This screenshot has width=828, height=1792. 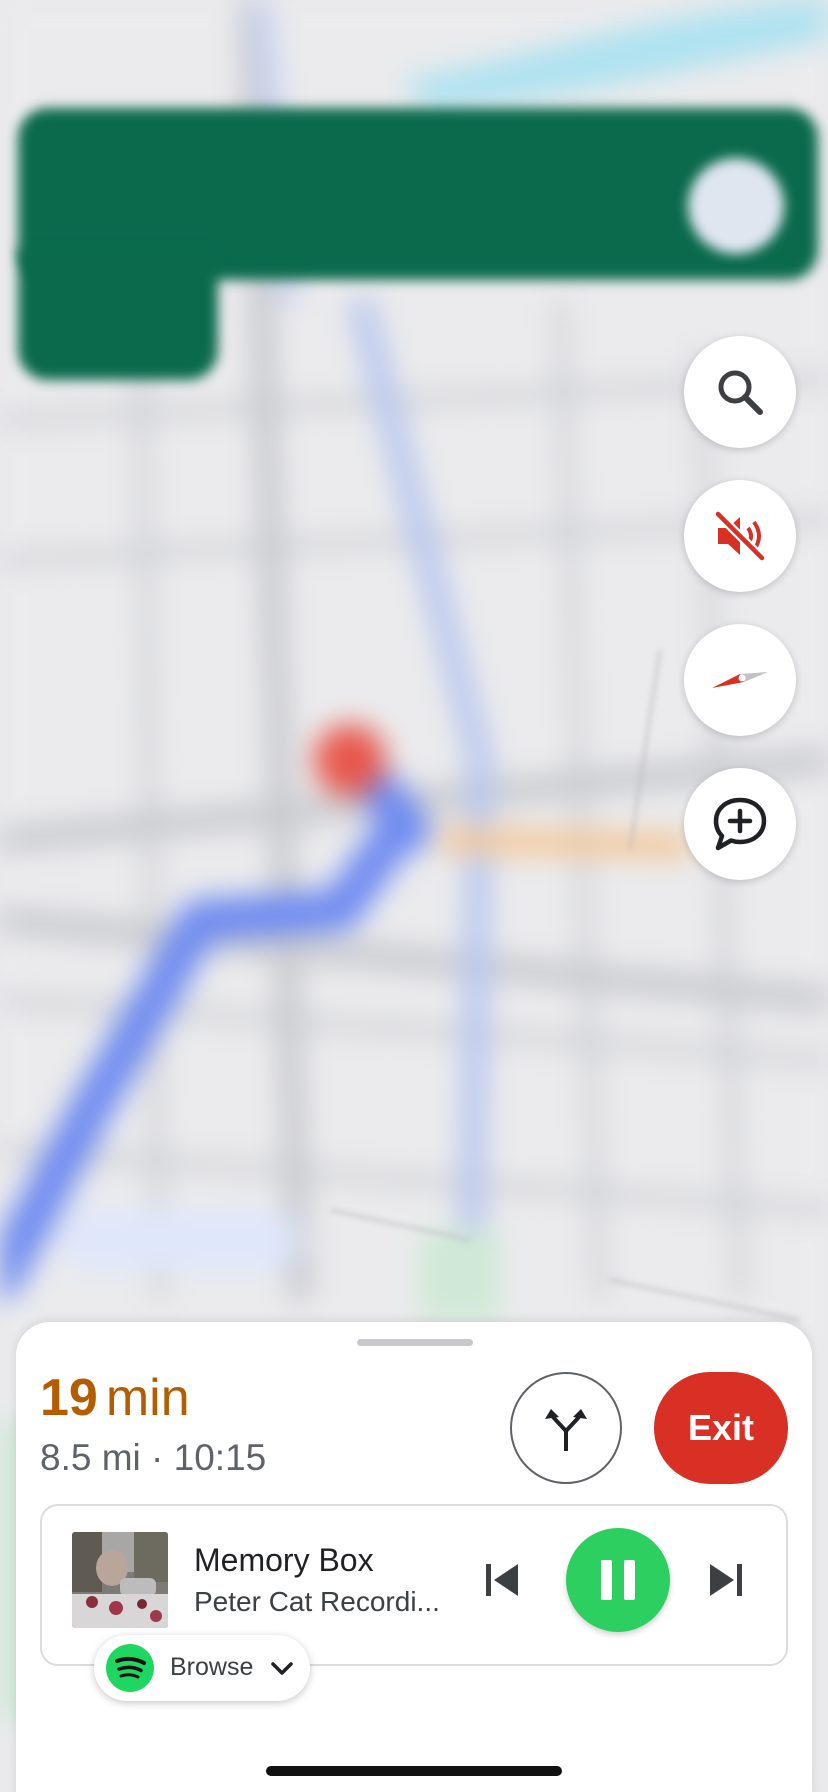 I want to click on eta-unit: min, so click(x=147, y=1398).